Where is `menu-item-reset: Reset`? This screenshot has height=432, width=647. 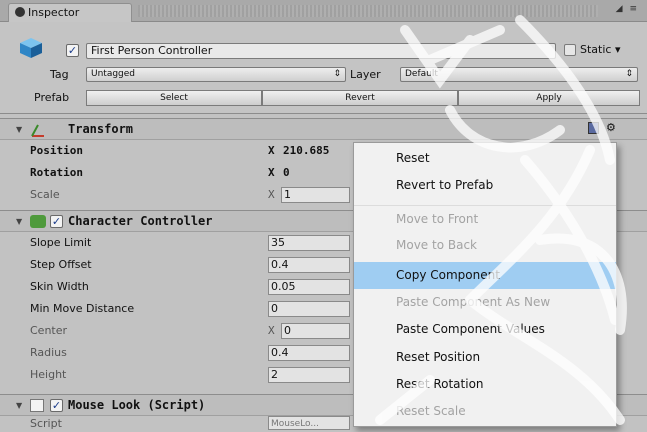 menu-item-reset: Reset is located at coordinates (485, 158).